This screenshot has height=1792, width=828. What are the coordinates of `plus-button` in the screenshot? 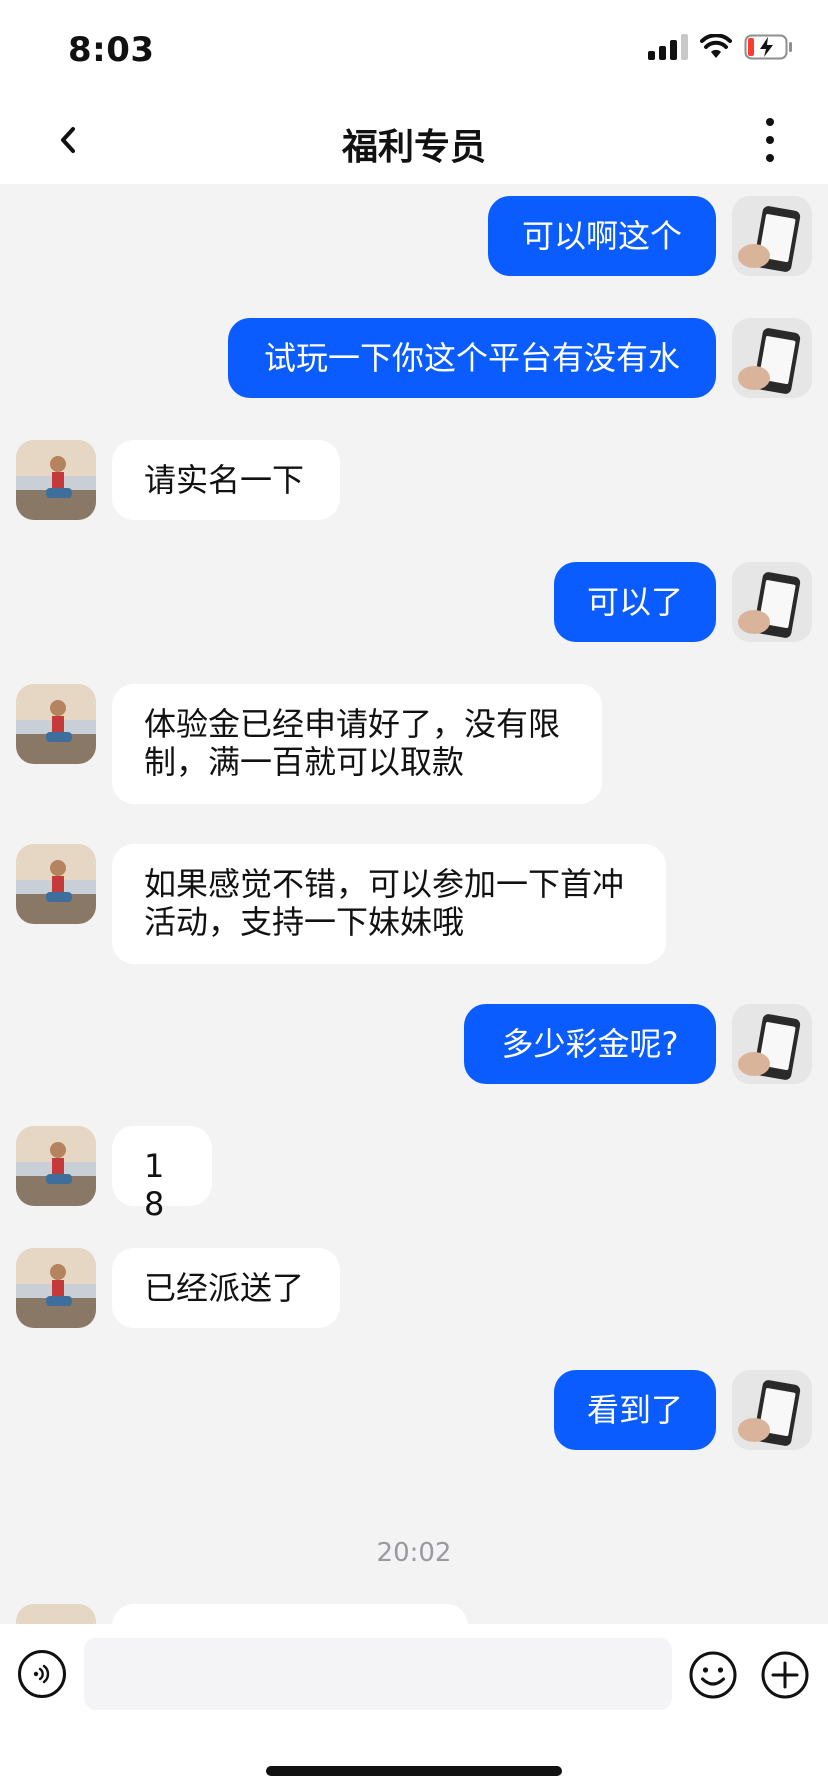 It's located at (785, 1675).